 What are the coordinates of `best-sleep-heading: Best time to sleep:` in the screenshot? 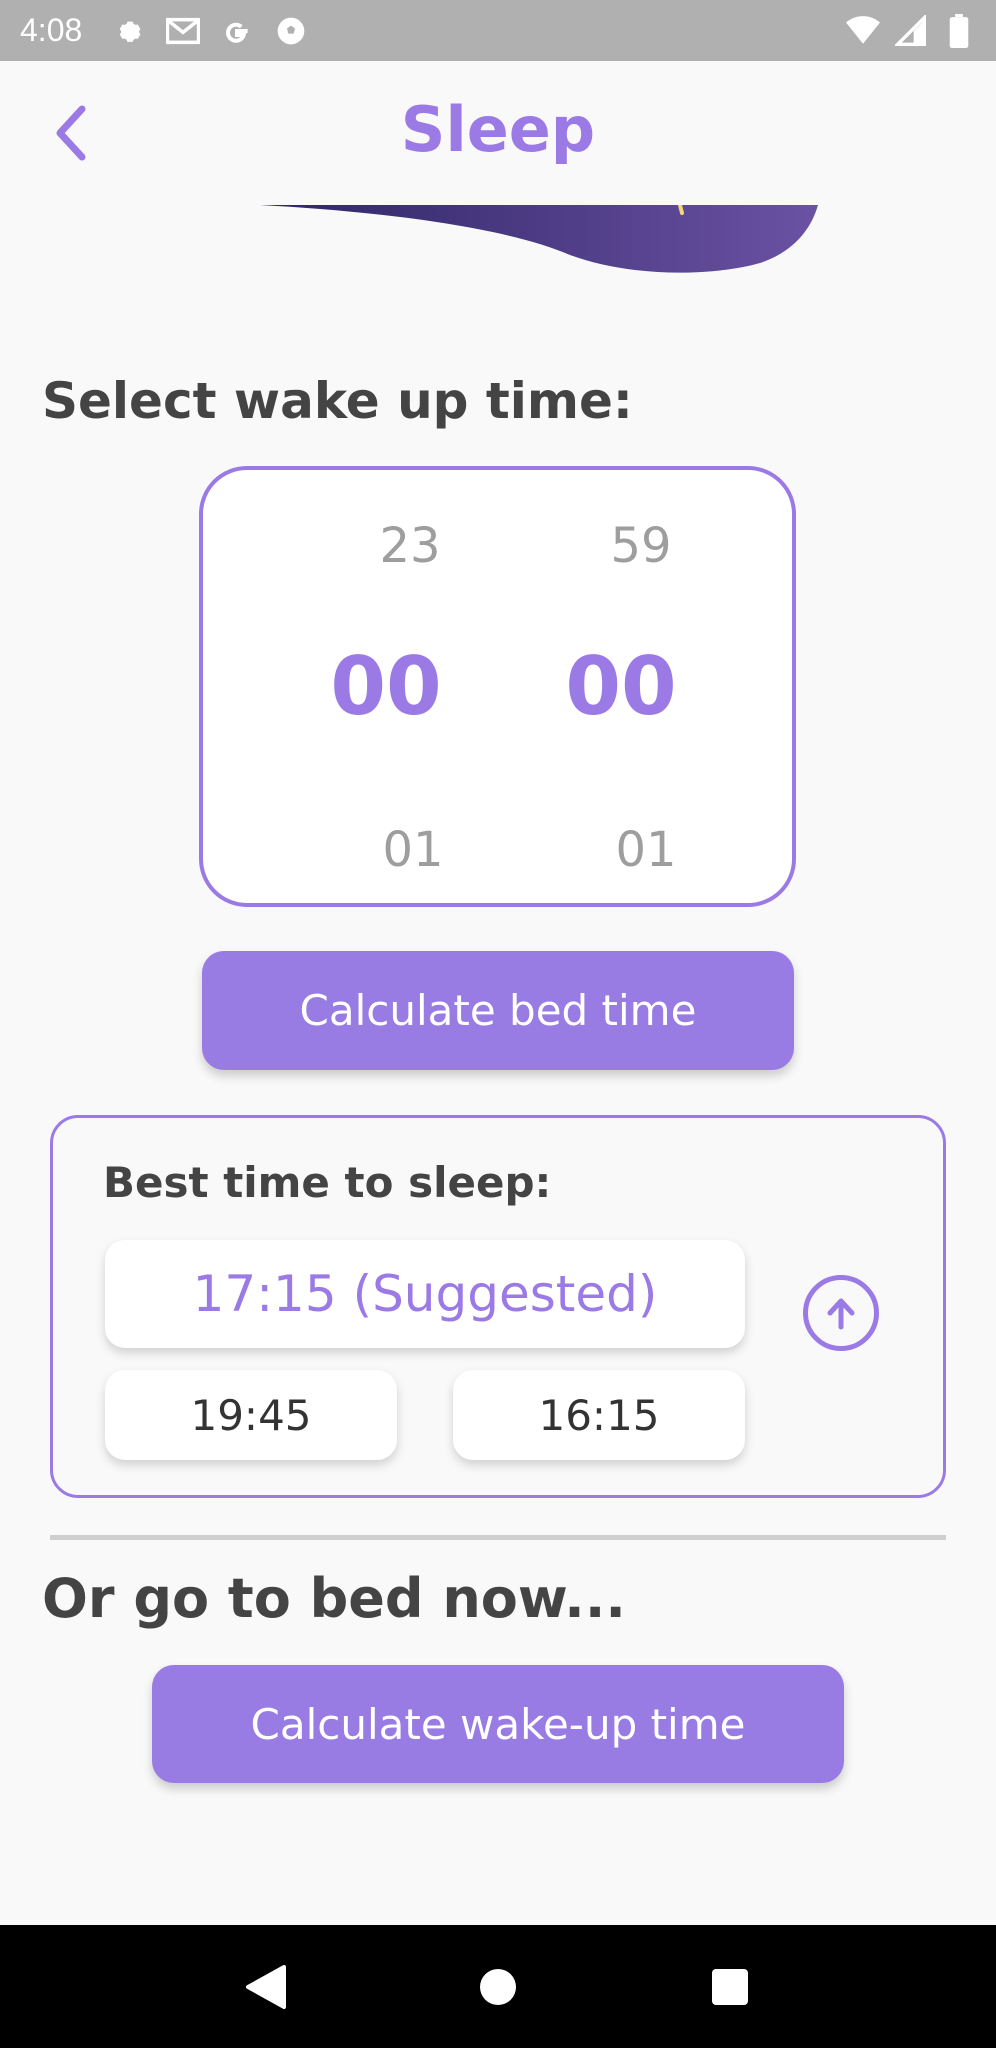 It's located at (327, 1182).